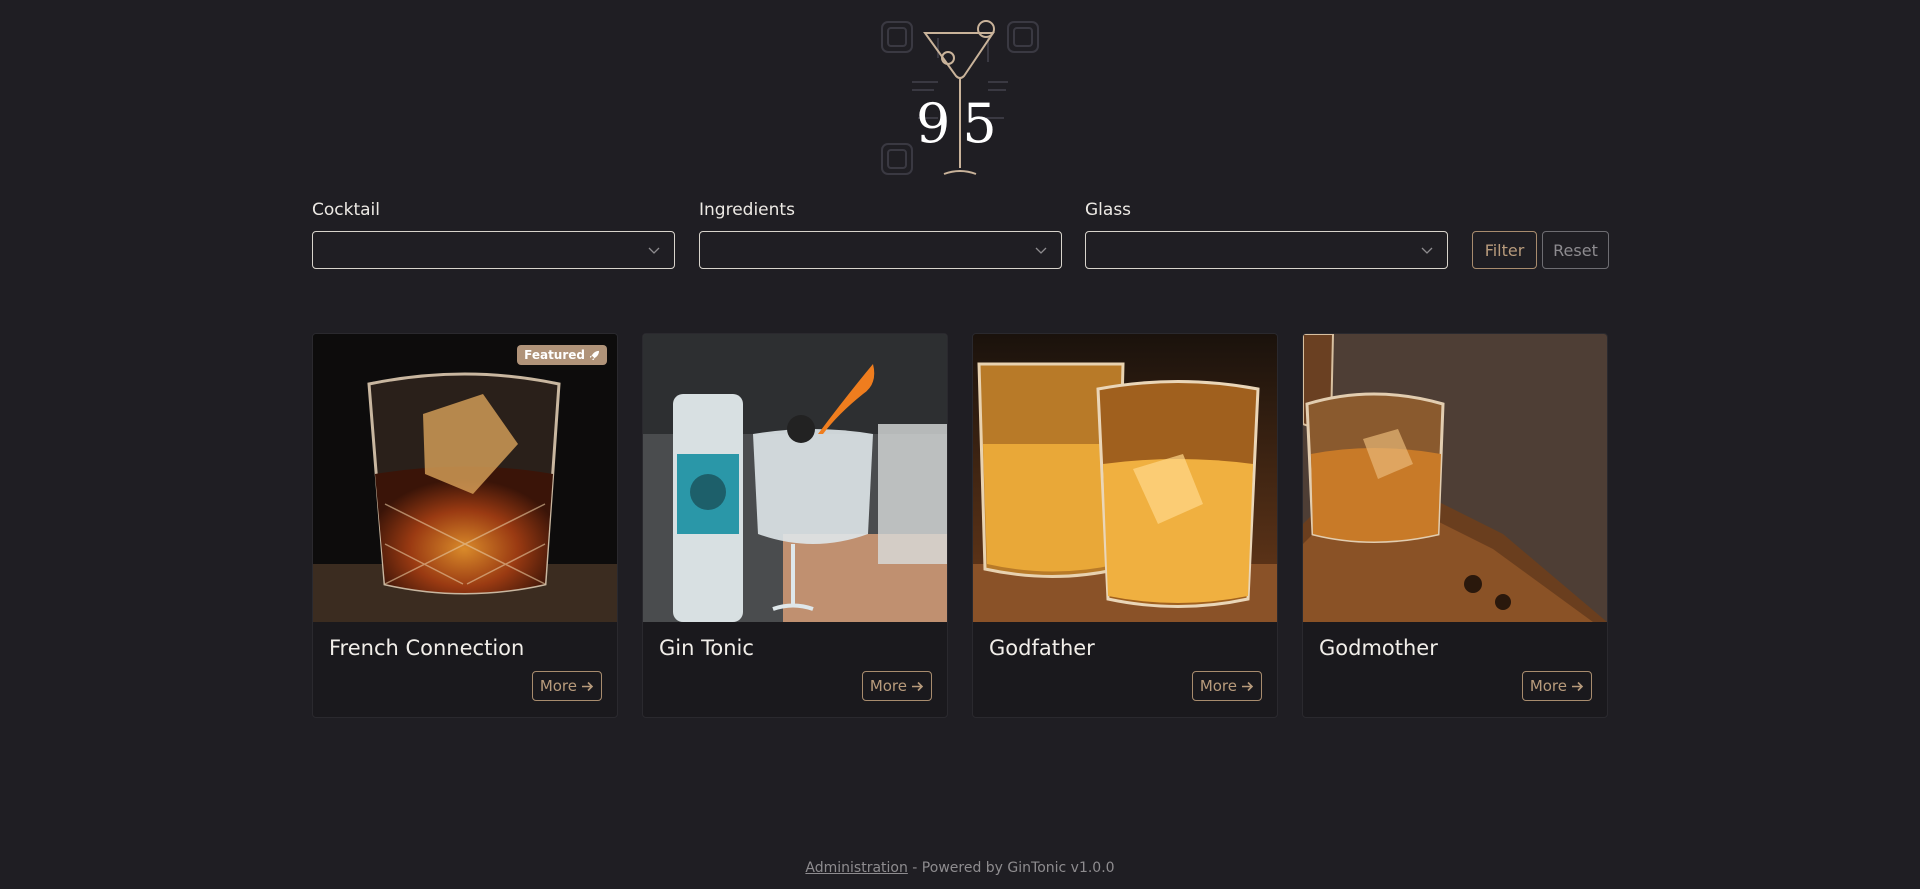 This screenshot has height=889, width=1920. I want to click on administration-link: Administration, so click(856, 868).